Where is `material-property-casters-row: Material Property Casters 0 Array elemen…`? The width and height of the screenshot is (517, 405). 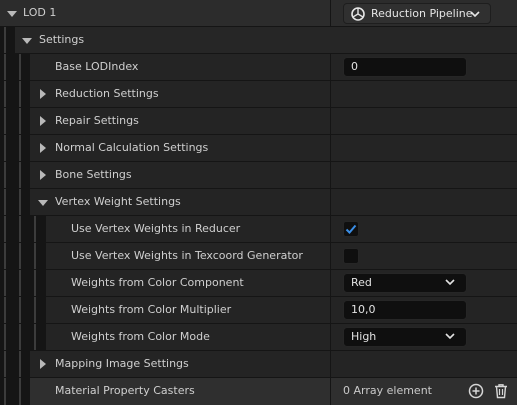
material-property-casters-row: Material Property Casters 0 Array elemen… is located at coordinates (258, 391).